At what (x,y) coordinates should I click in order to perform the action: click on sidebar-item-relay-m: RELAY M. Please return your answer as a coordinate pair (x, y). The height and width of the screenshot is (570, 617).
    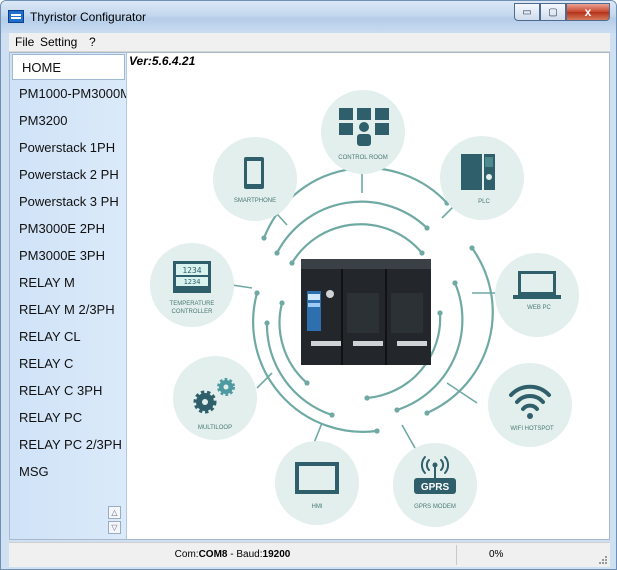
    Looking at the image, I should click on (68, 283).